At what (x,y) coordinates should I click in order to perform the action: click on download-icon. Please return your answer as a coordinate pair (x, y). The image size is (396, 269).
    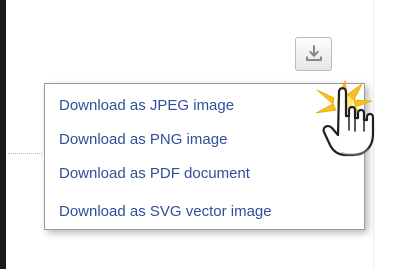
    Looking at the image, I should click on (314, 53).